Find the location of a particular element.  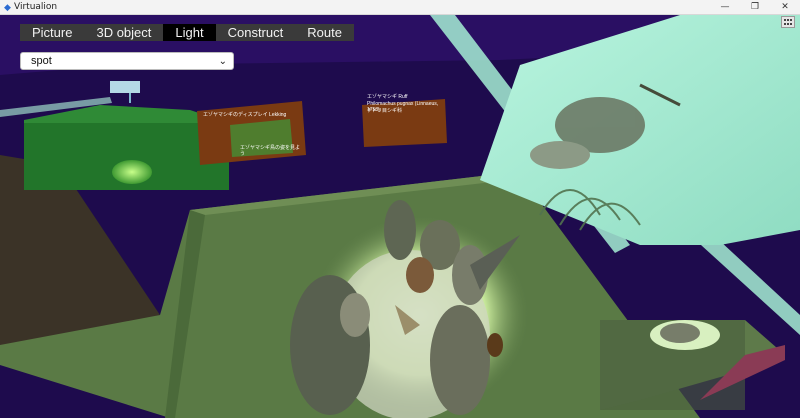

spotlight-fixture is located at coordinates (125, 87).